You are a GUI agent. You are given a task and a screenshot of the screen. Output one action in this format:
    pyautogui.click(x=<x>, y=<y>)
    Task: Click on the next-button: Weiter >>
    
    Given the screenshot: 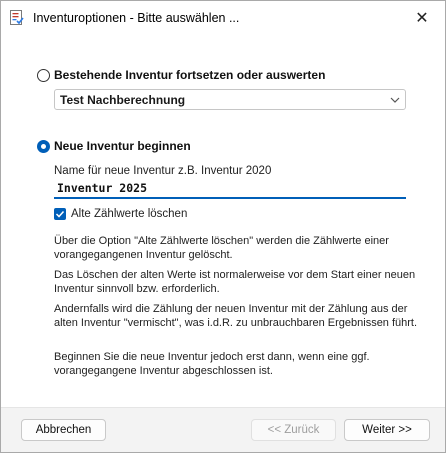 What is the action you would take?
    pyautogui.click(x=387, y=430)
    